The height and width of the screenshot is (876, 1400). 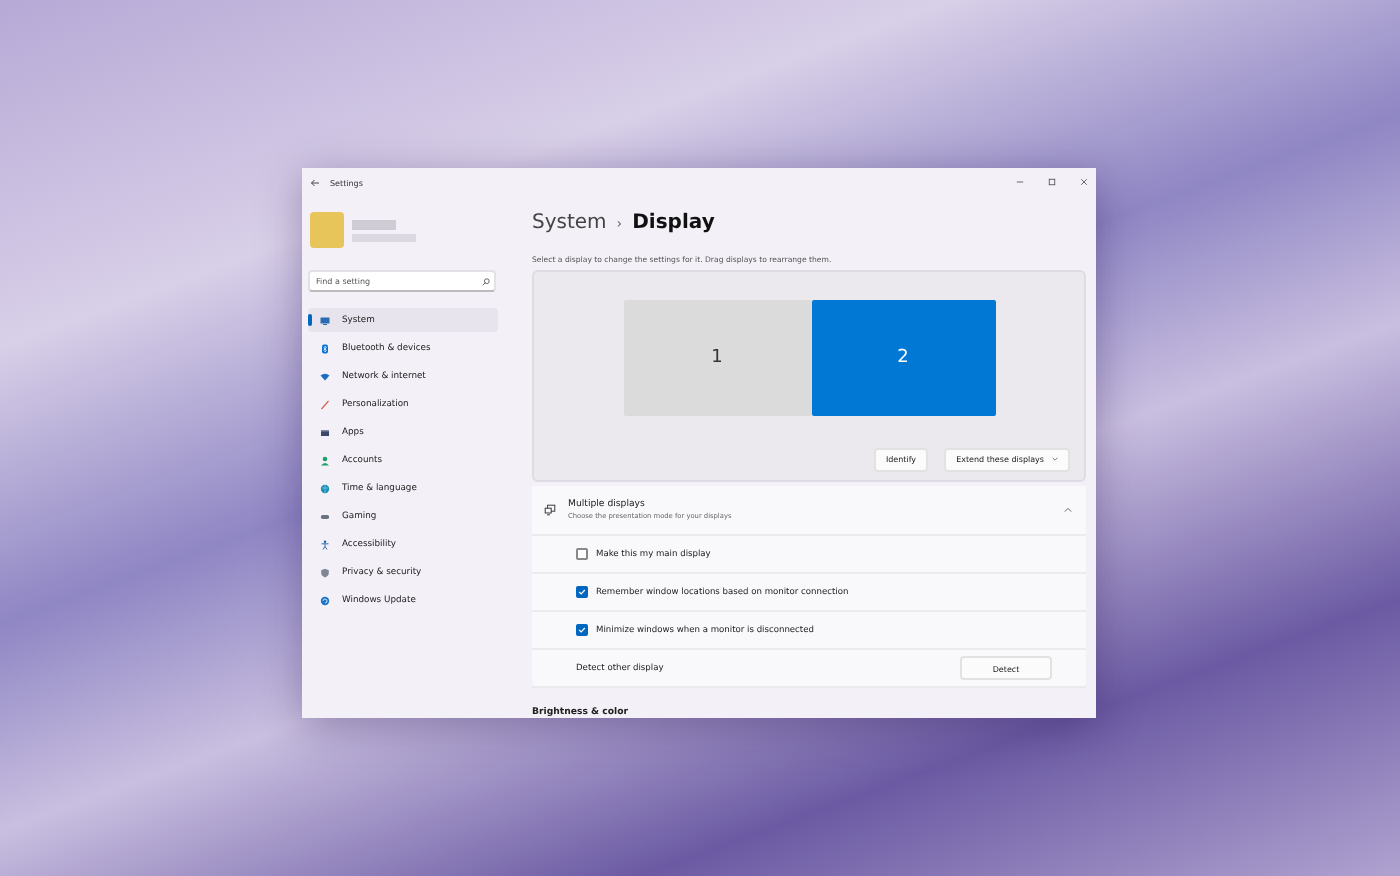 I want to click on breadcrumb-link: System, so click(x=569, y=223).